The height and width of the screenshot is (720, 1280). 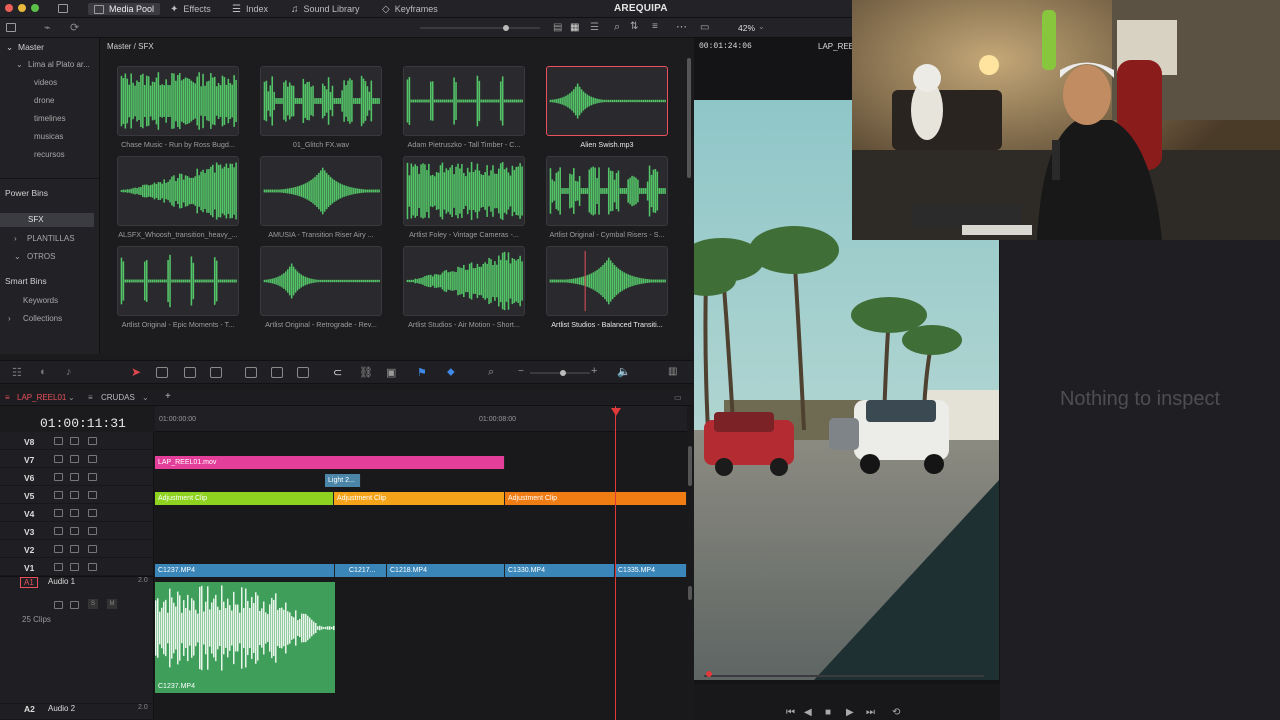 I want to click on meter-icon: ▥, so click(x=672, y=371).